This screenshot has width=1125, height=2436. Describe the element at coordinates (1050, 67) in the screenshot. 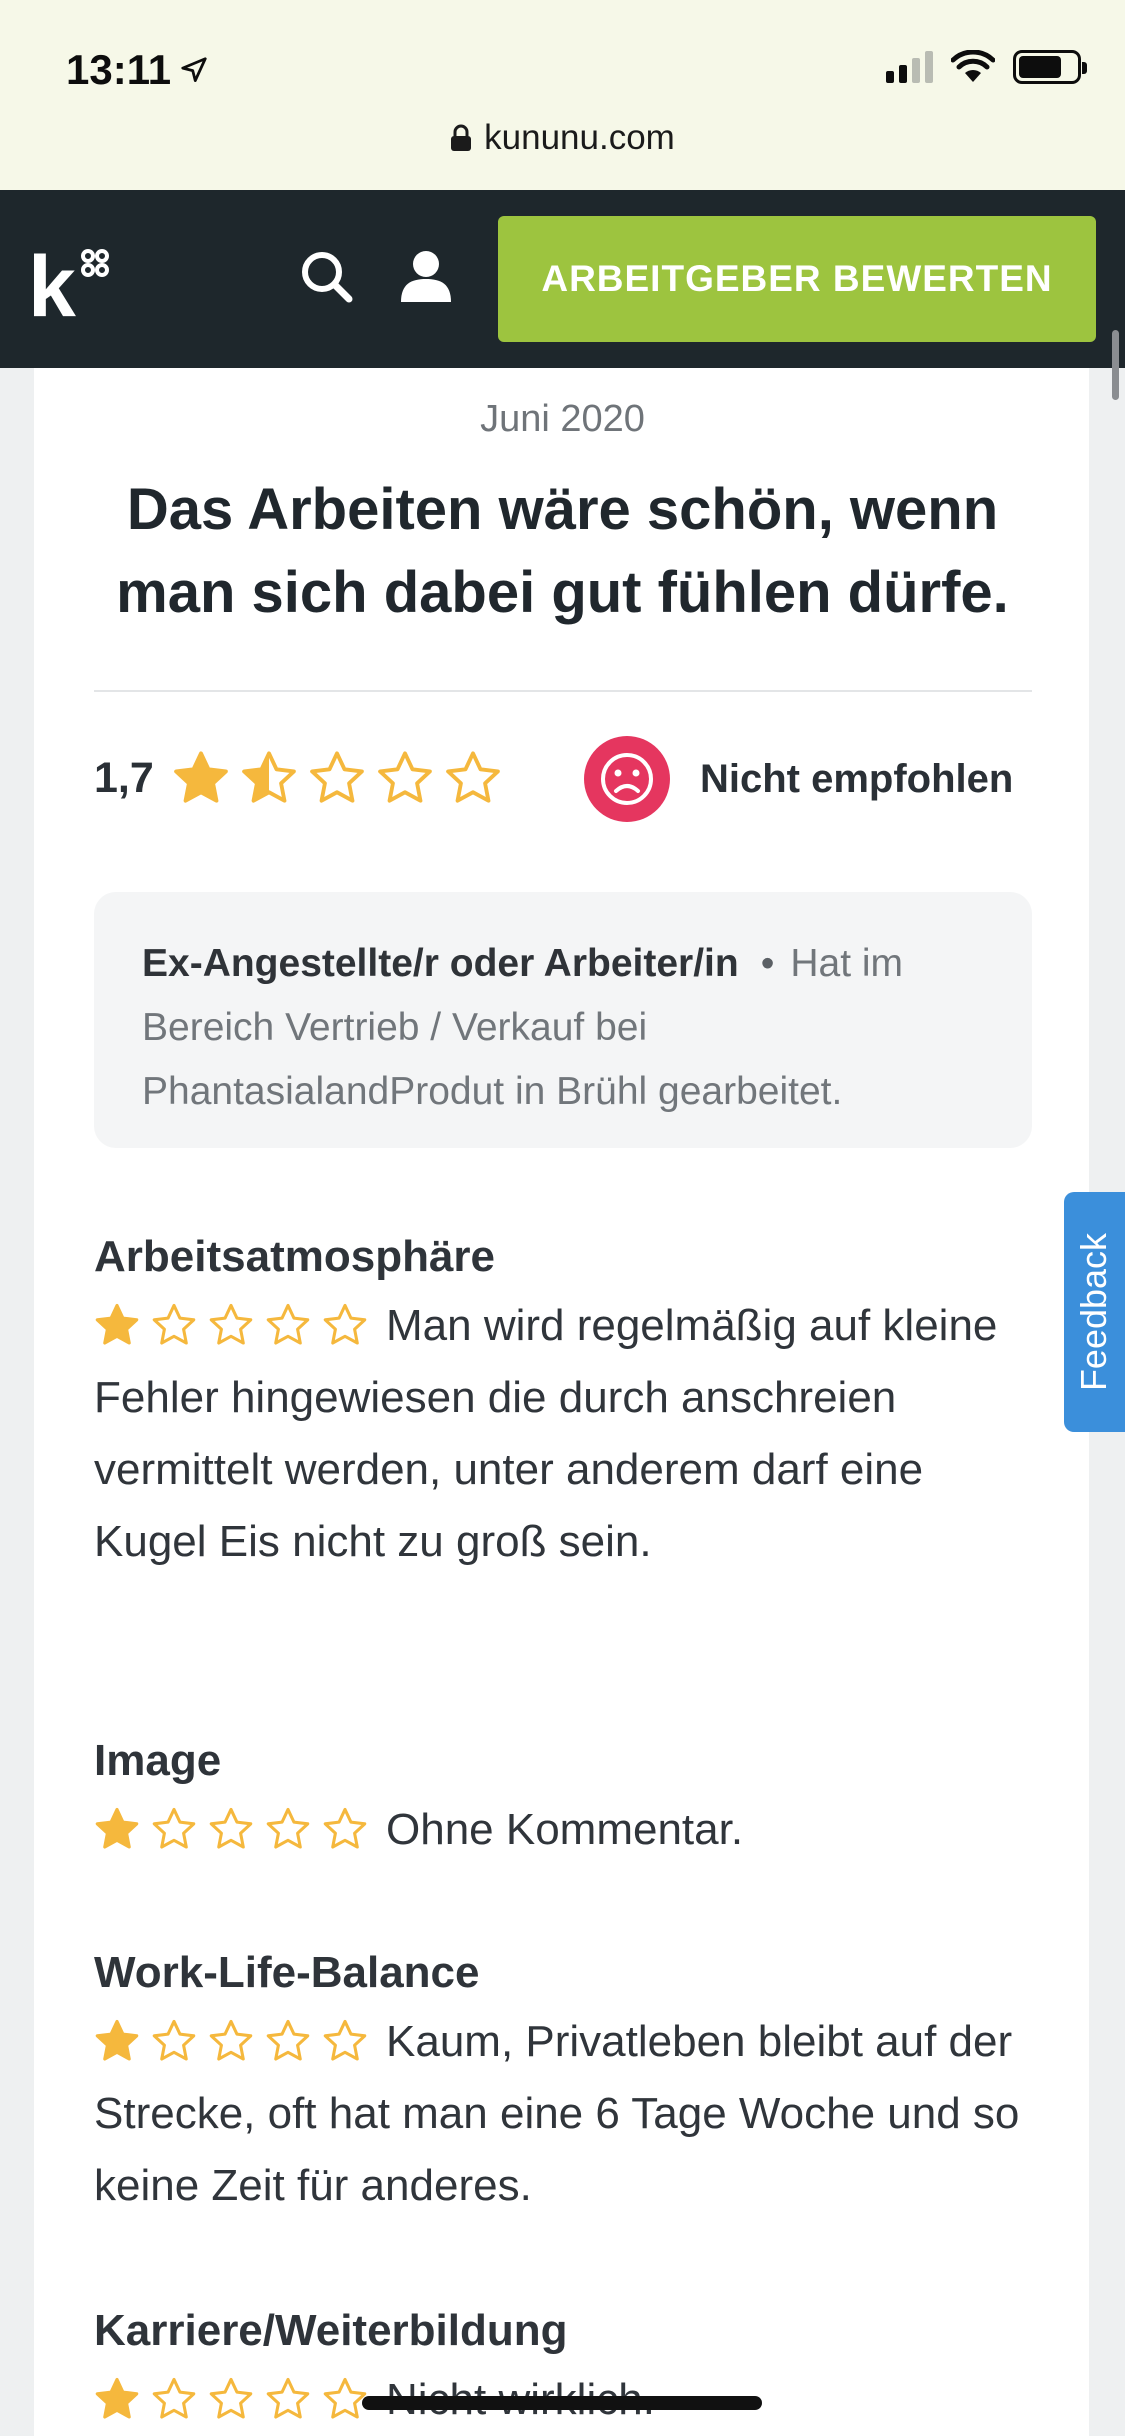

I see `battery-icon` at that location.